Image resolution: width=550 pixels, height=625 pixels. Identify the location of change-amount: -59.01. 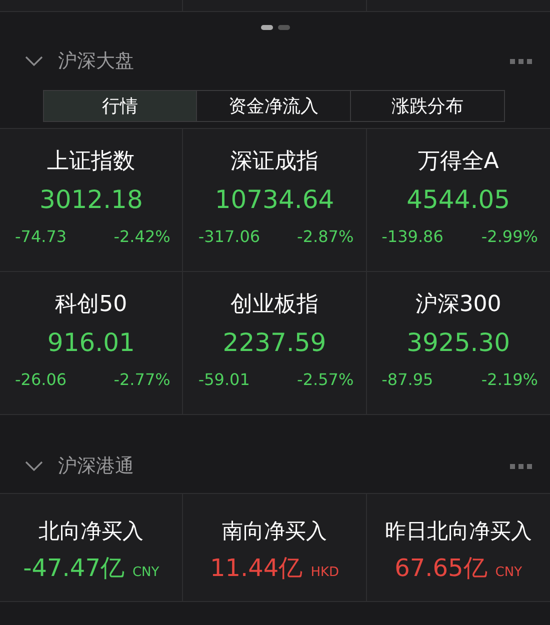
(224, 380).